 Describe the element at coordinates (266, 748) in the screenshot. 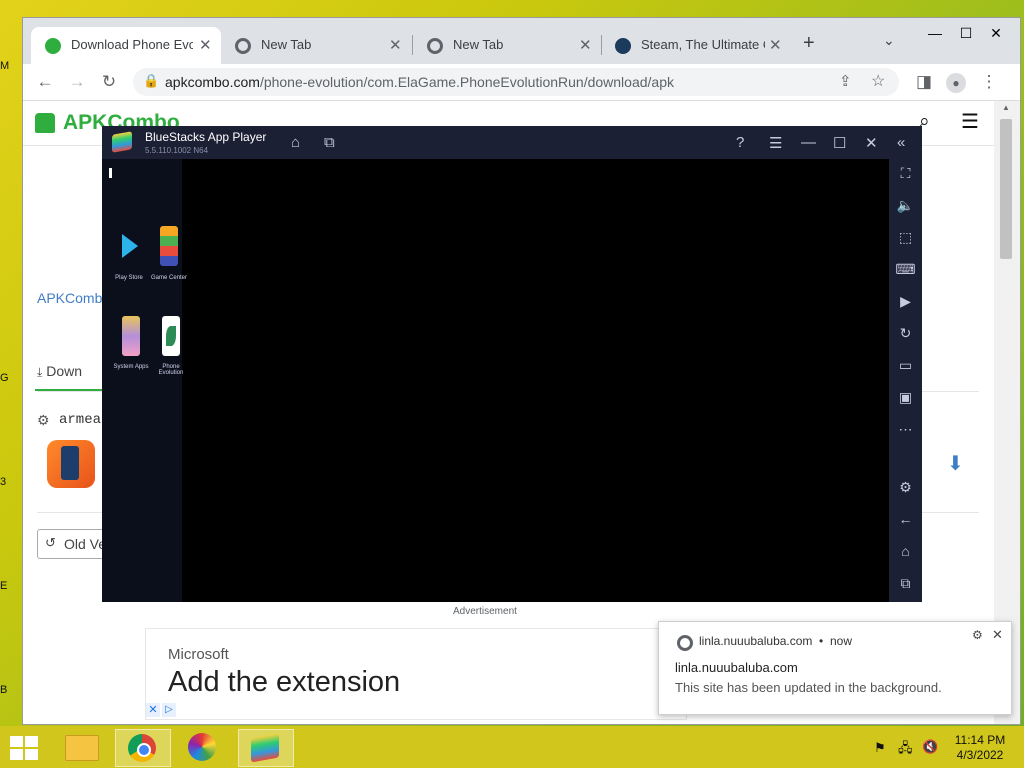

I see `taskbar-bluestacks` at that location.